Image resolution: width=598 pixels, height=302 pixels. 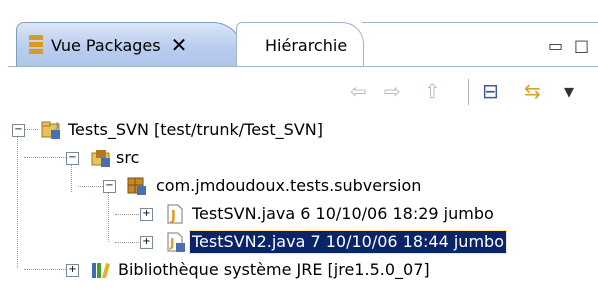 What do you see at coordinates (106, 45) in the screenshot?
I see `tab-vue-packages-label: Vue Packages` at bounding box center [106, 45].